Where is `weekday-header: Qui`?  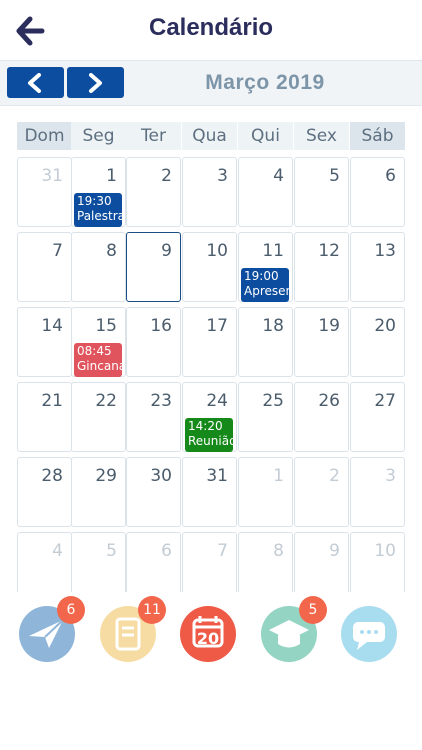 weekday-header: Qui is located at coordinates (265, 136).